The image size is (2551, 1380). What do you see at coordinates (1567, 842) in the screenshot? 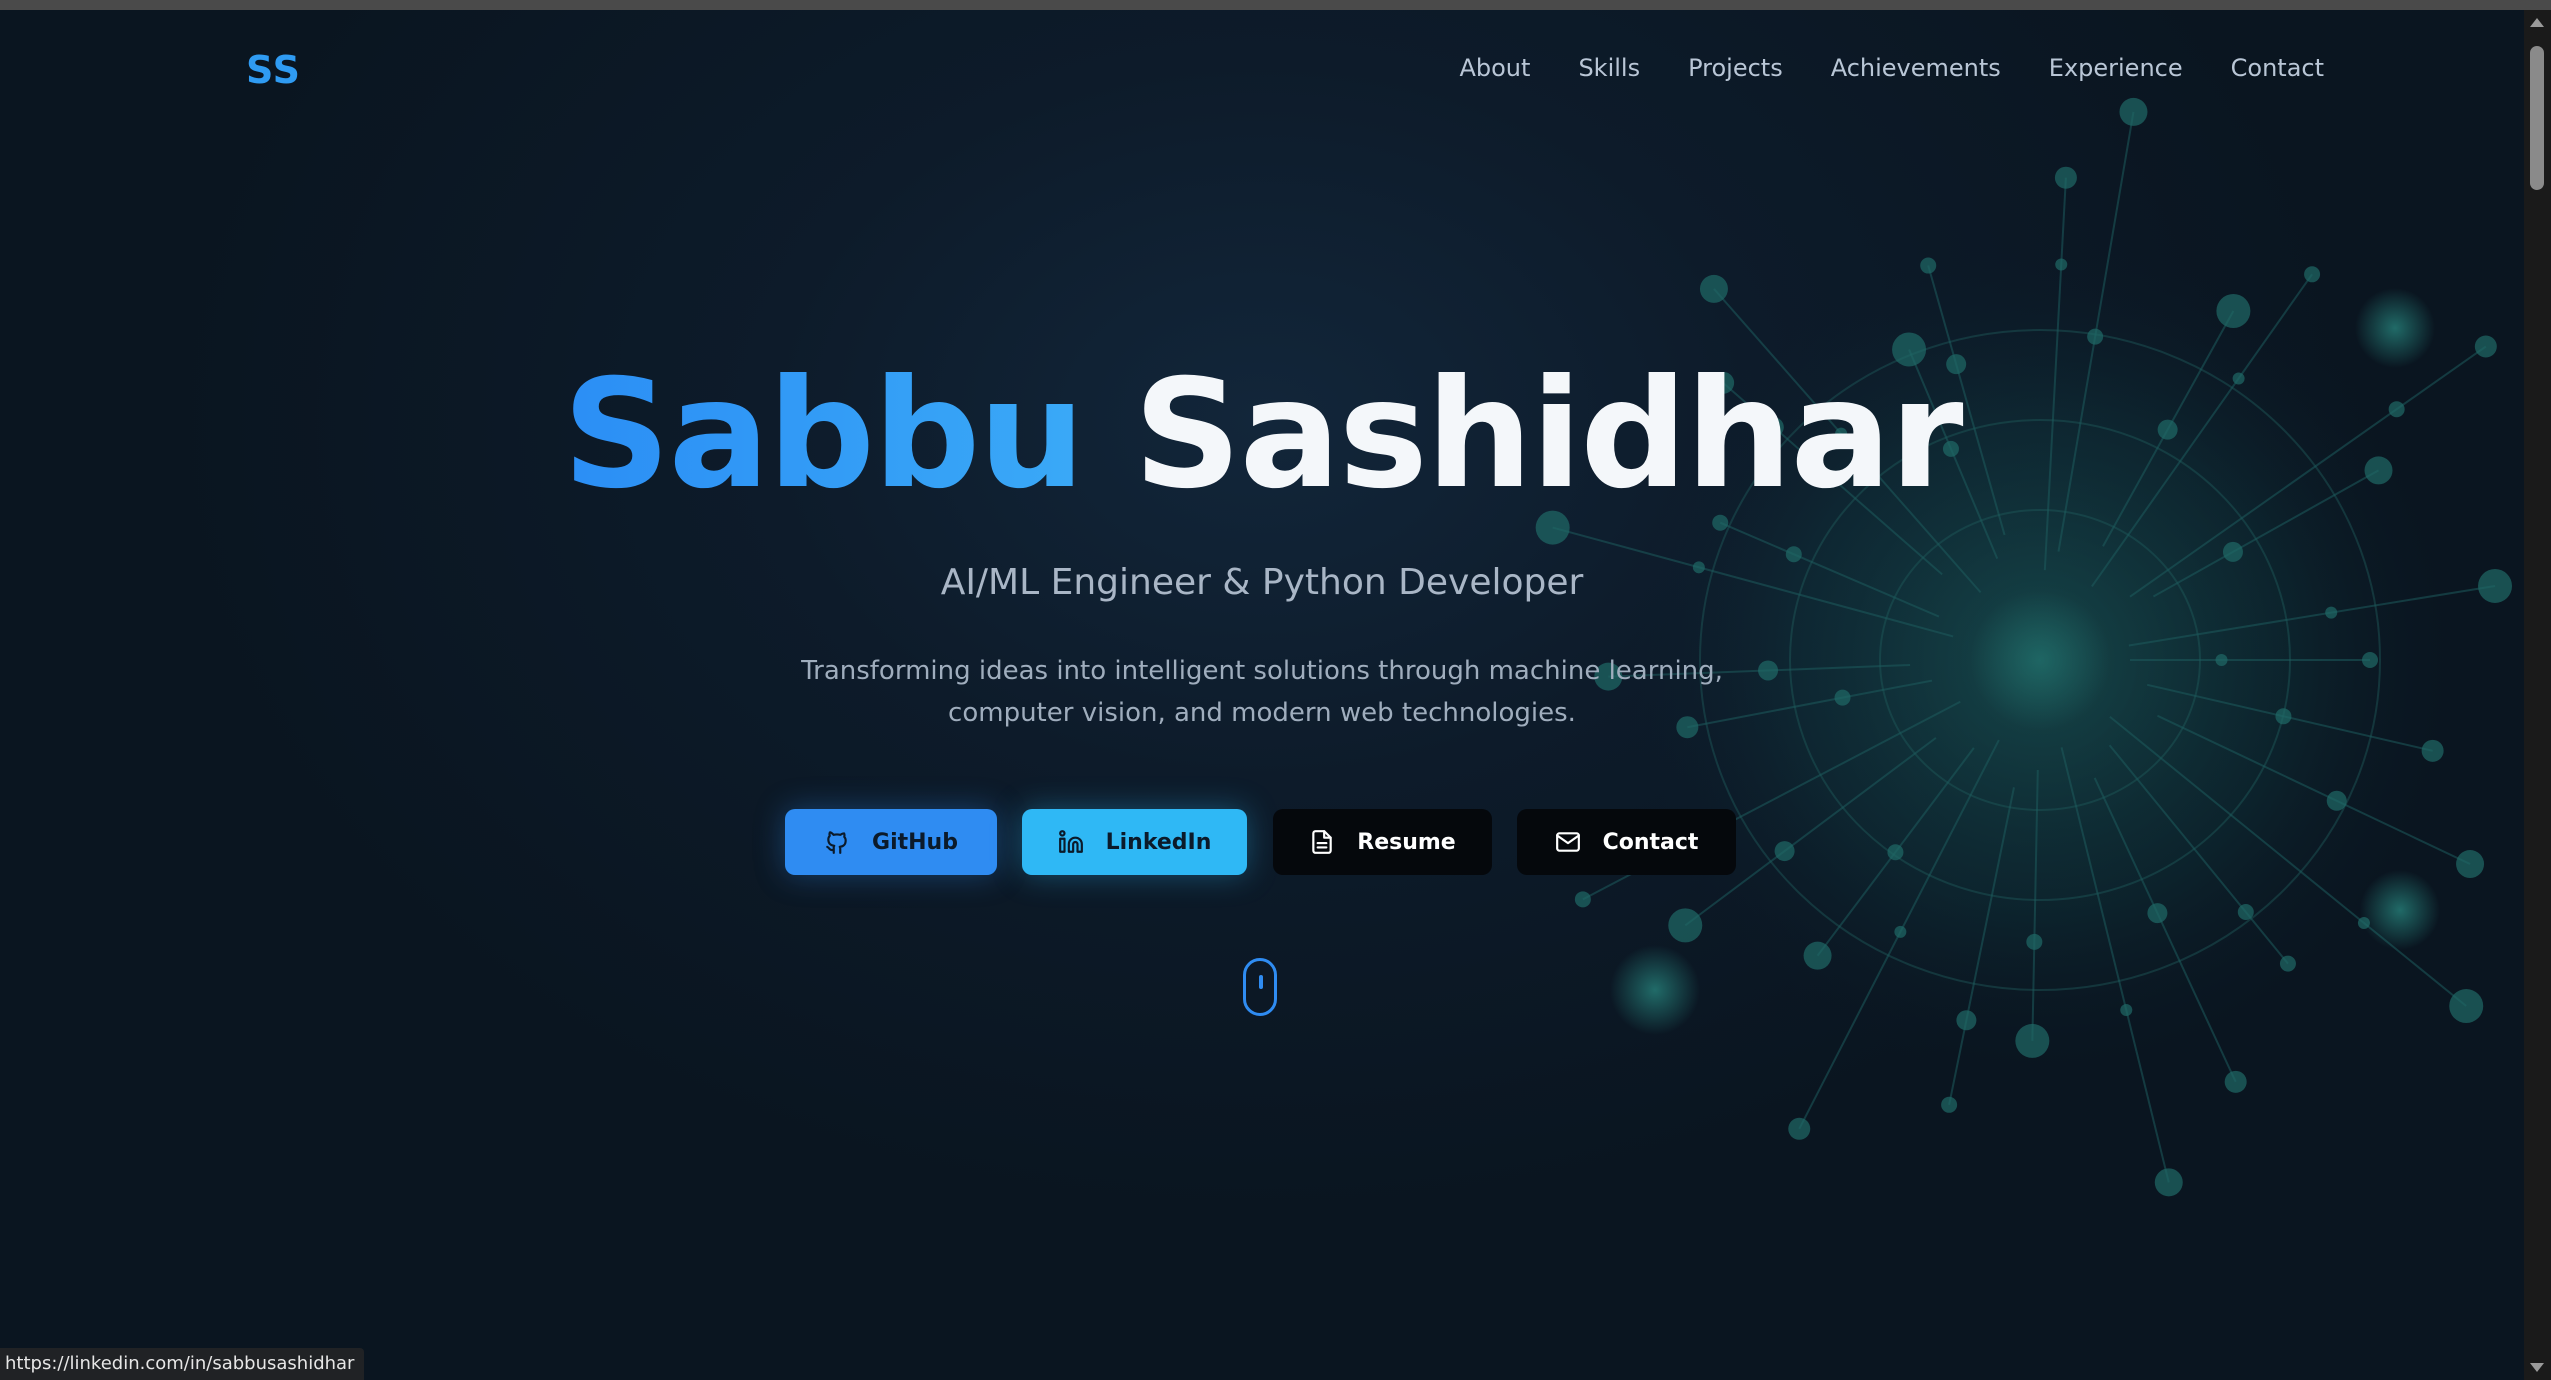
I see `mail-icon` at bounding box center [1567, 842].